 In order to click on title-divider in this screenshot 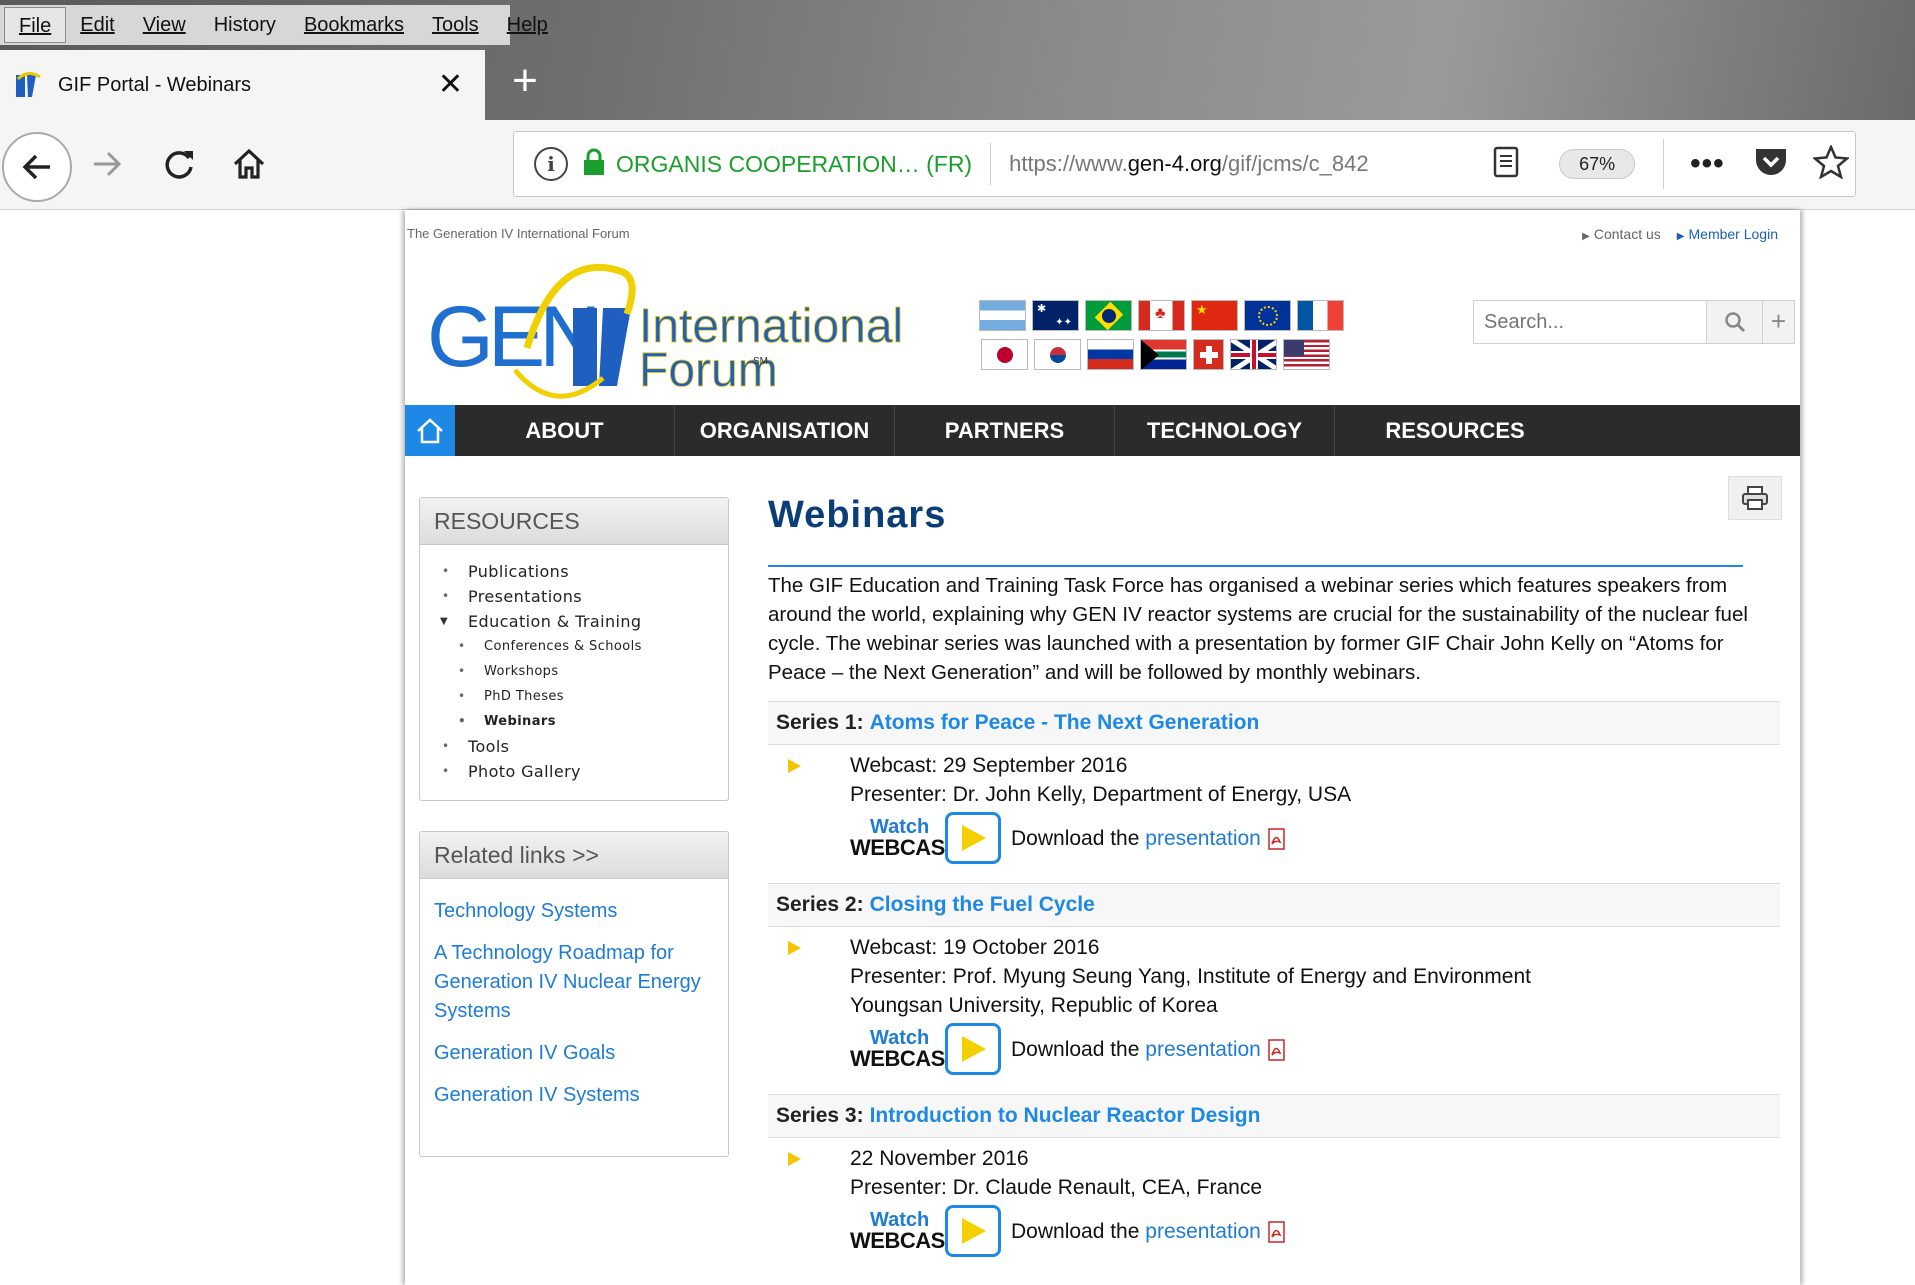, I will do `click(1255, 566)`.